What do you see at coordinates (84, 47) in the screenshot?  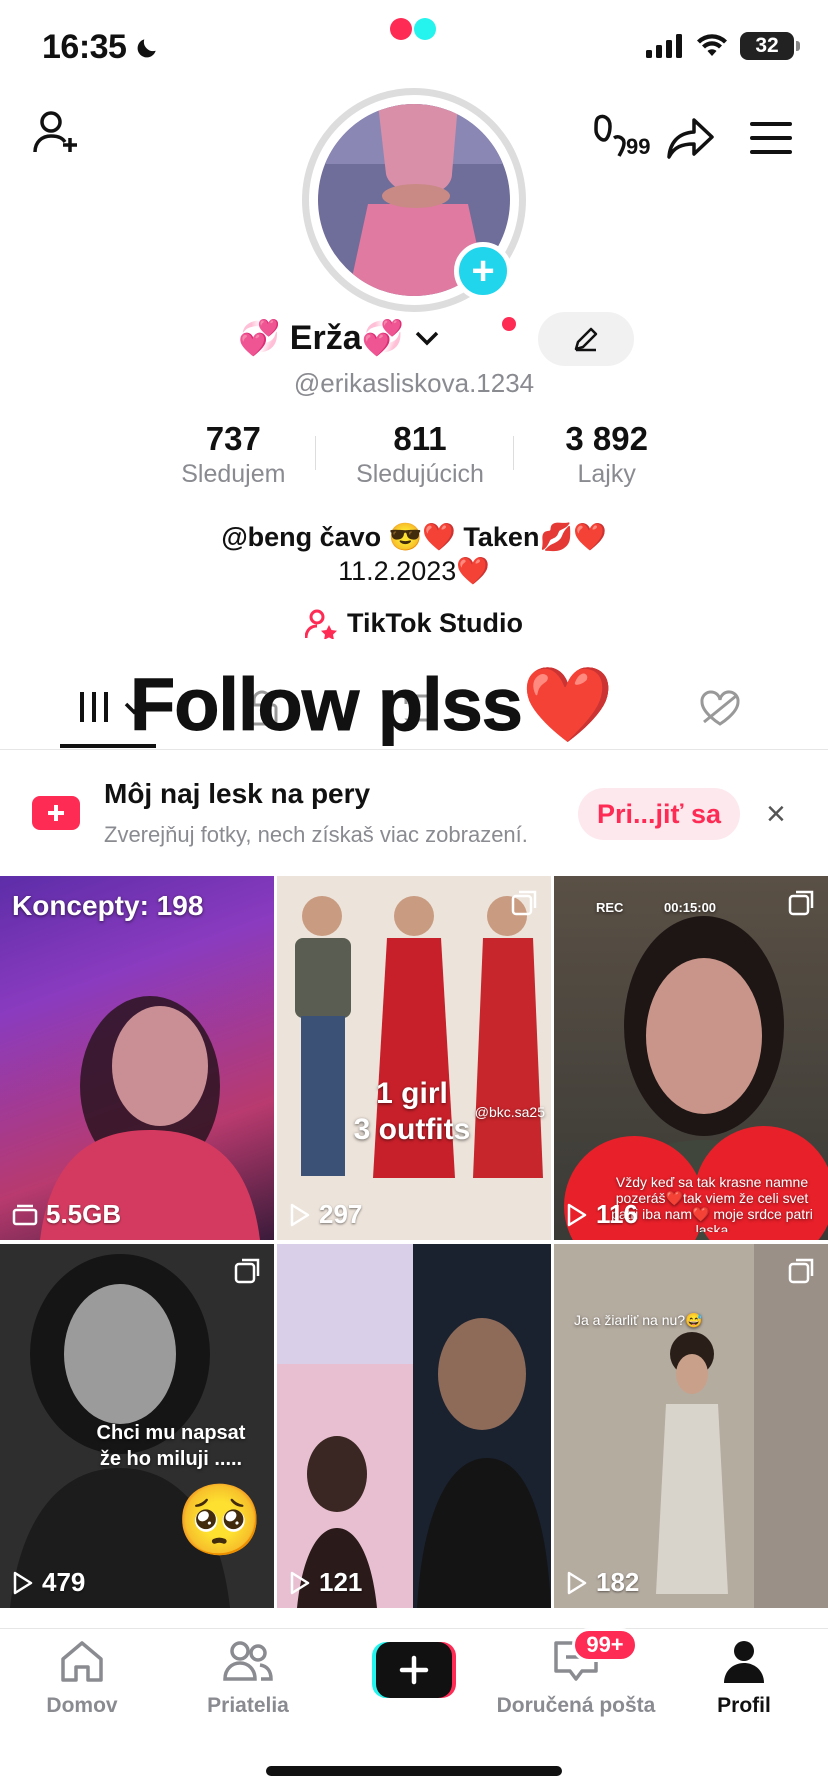 I see `time-text: 16:35` at bounding box center [84, 47].